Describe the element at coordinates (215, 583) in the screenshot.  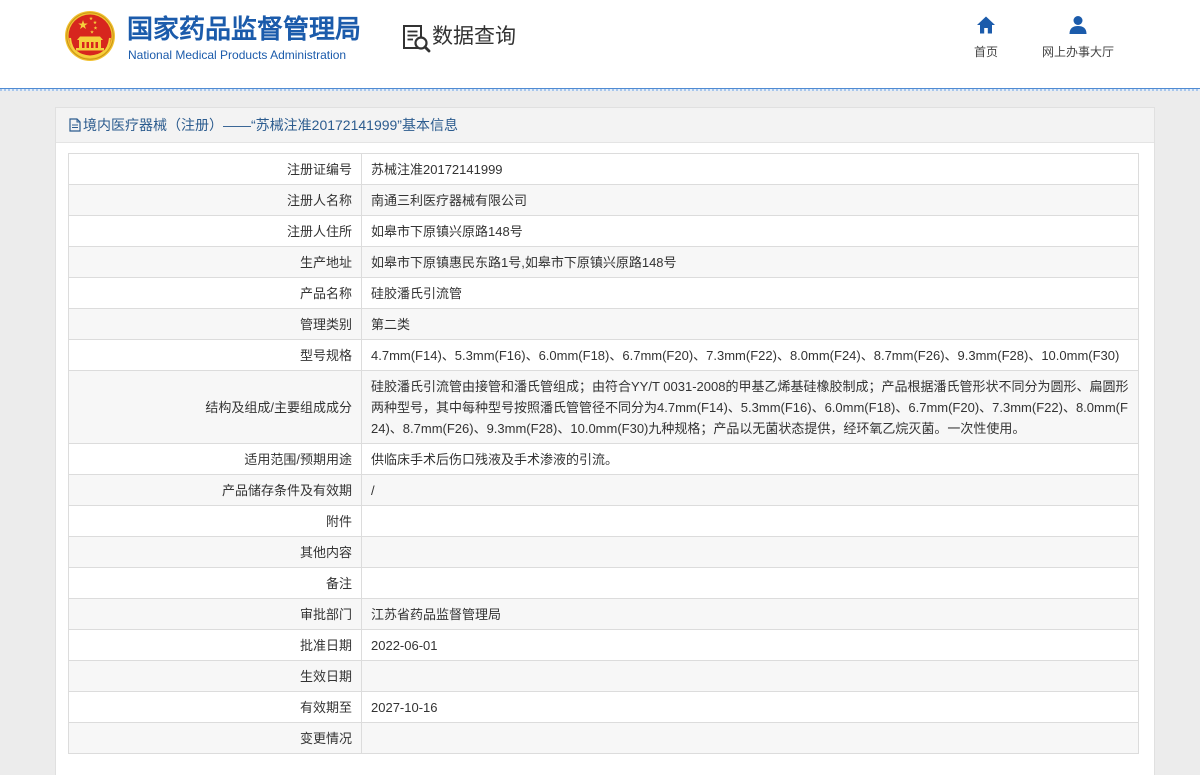
I see `field-label: 备注` at that location.